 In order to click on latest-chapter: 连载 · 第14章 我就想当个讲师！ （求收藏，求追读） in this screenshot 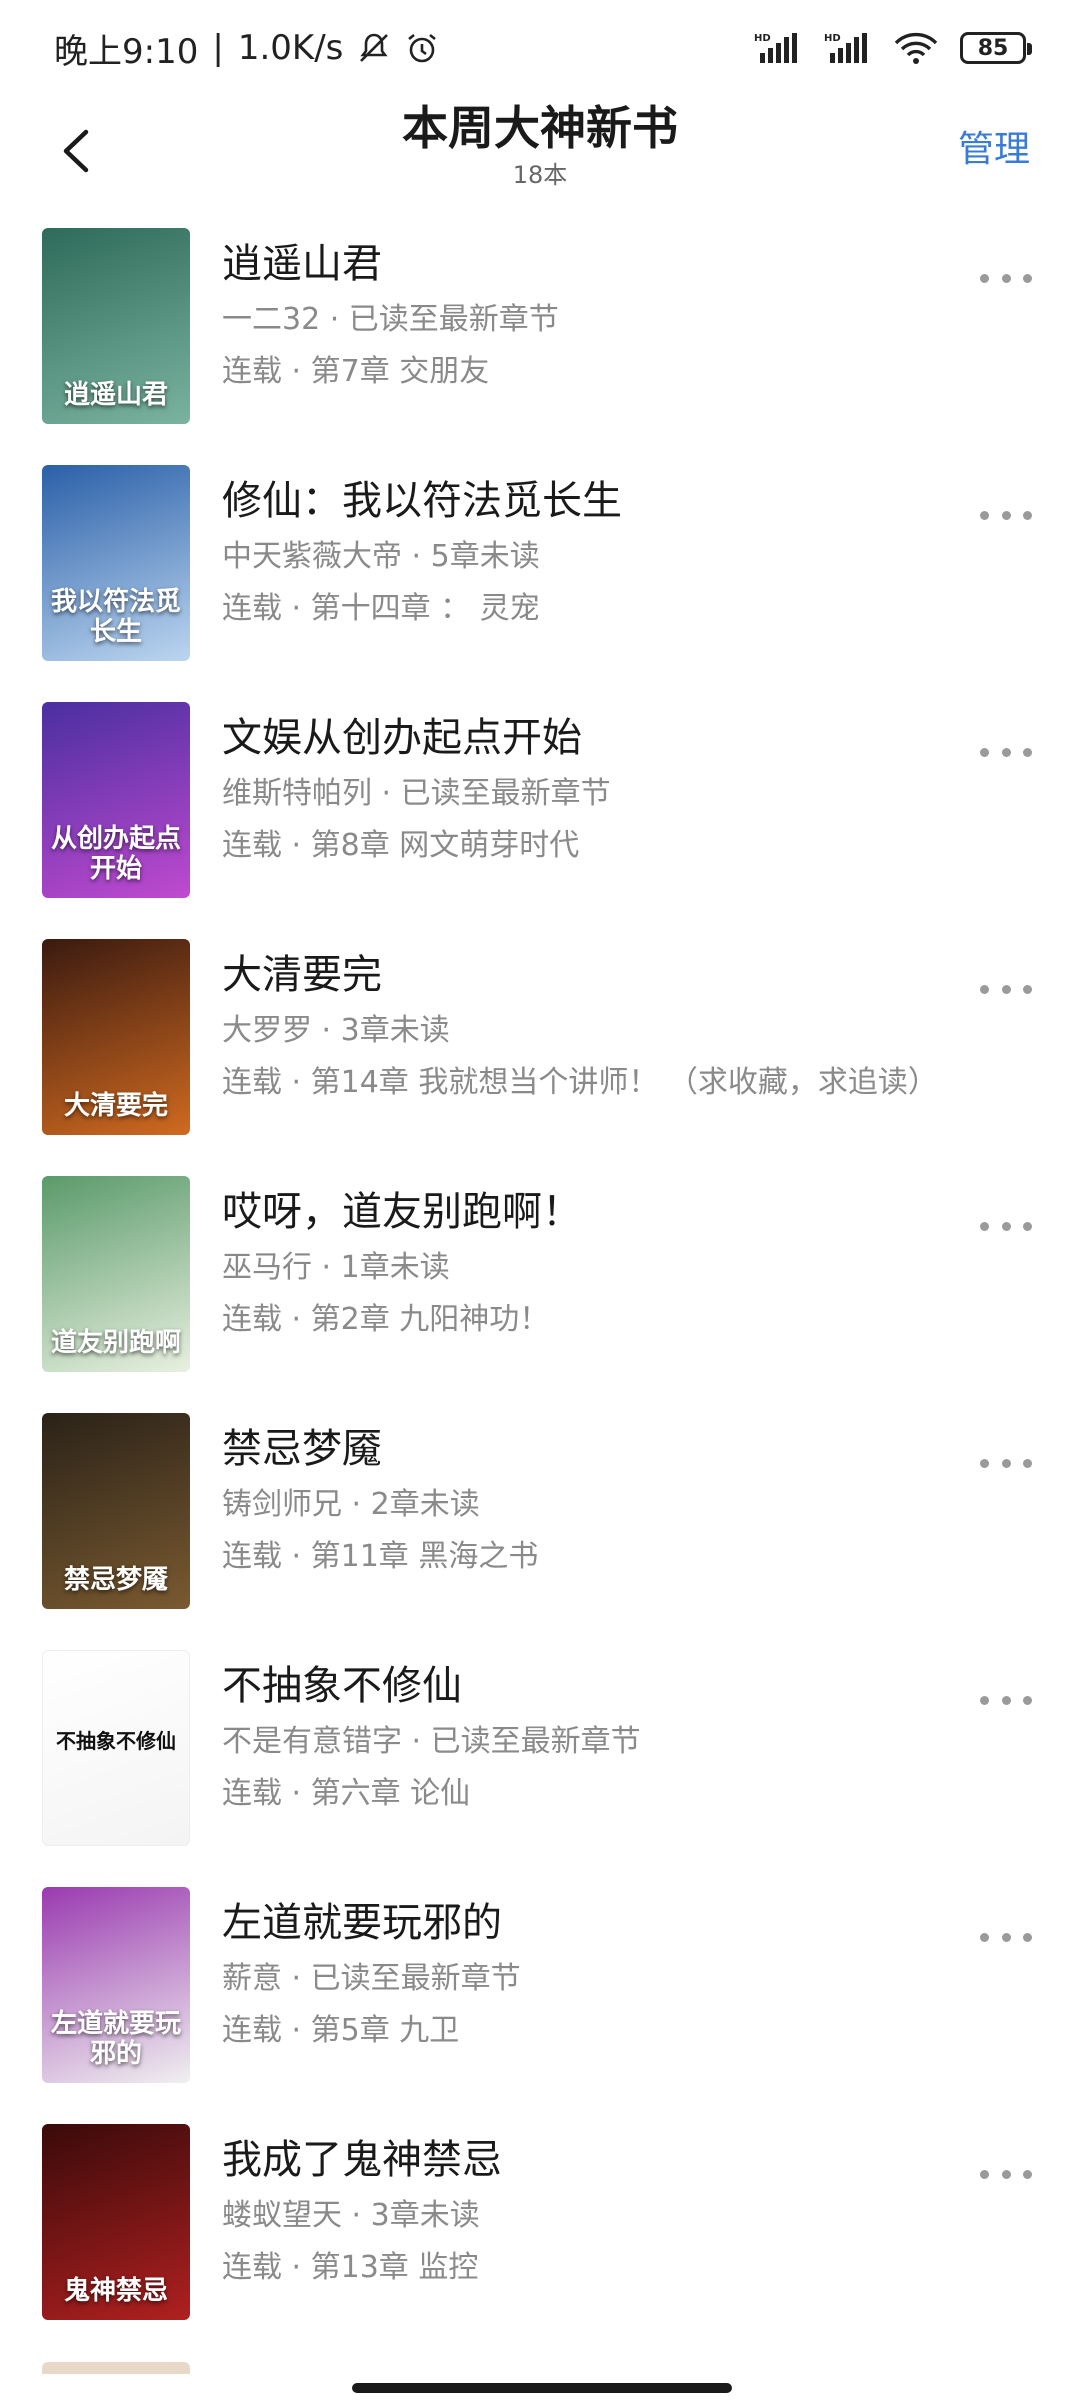, I will do `click(580, 1082)`.